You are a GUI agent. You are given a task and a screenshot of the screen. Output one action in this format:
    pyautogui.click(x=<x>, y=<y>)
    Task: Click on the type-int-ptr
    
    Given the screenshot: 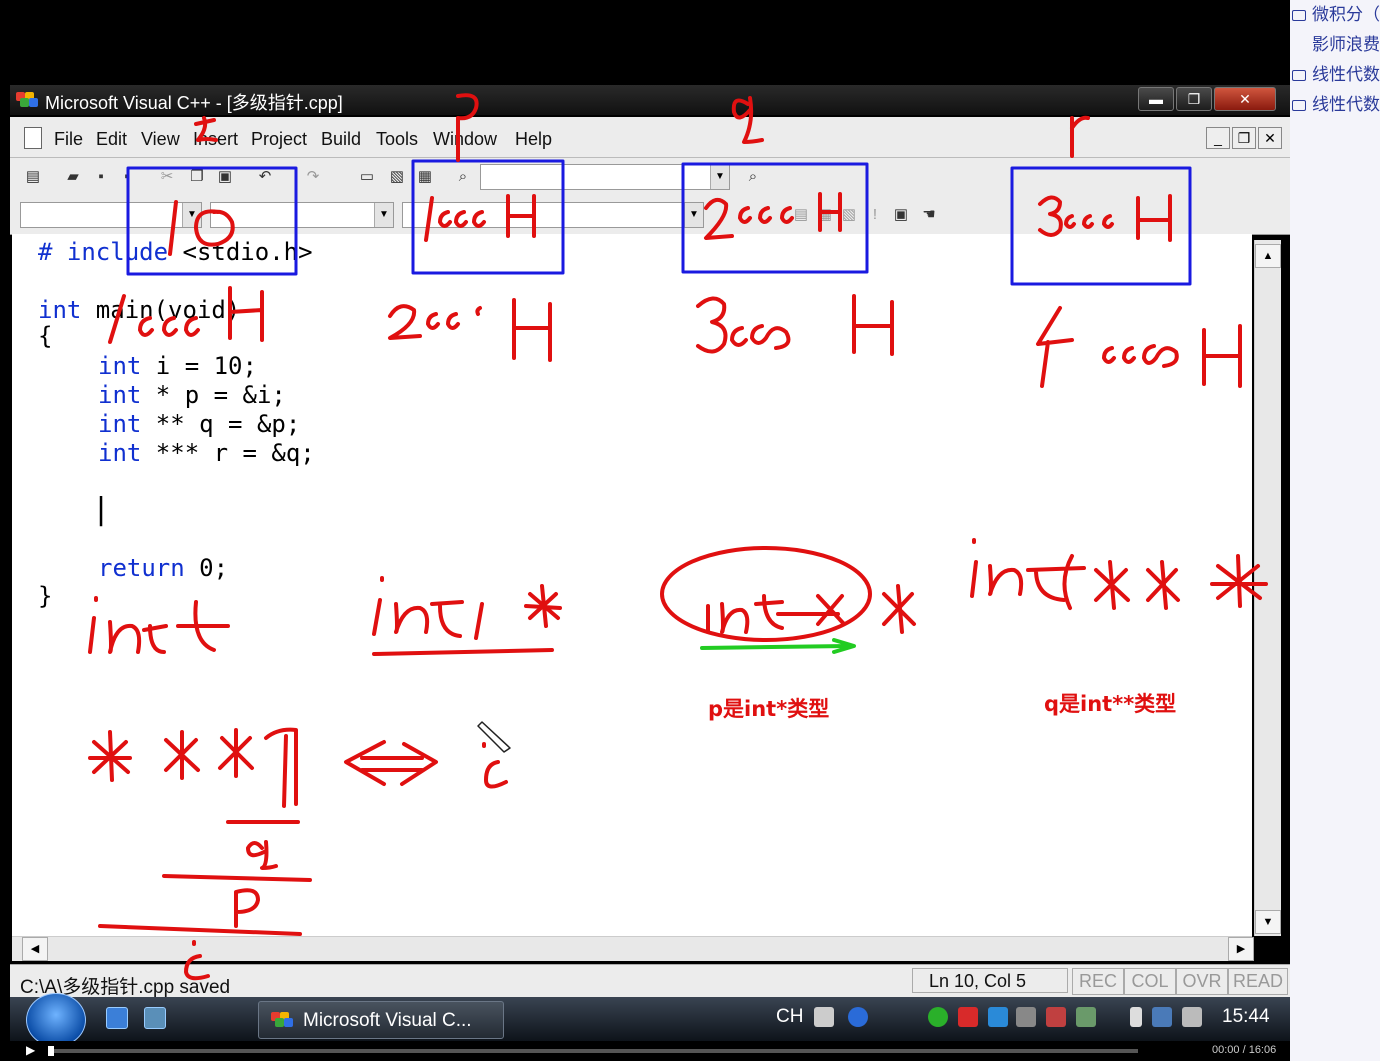 What is the action you would take?
    pyautogui.click(x=467, y=608)
    